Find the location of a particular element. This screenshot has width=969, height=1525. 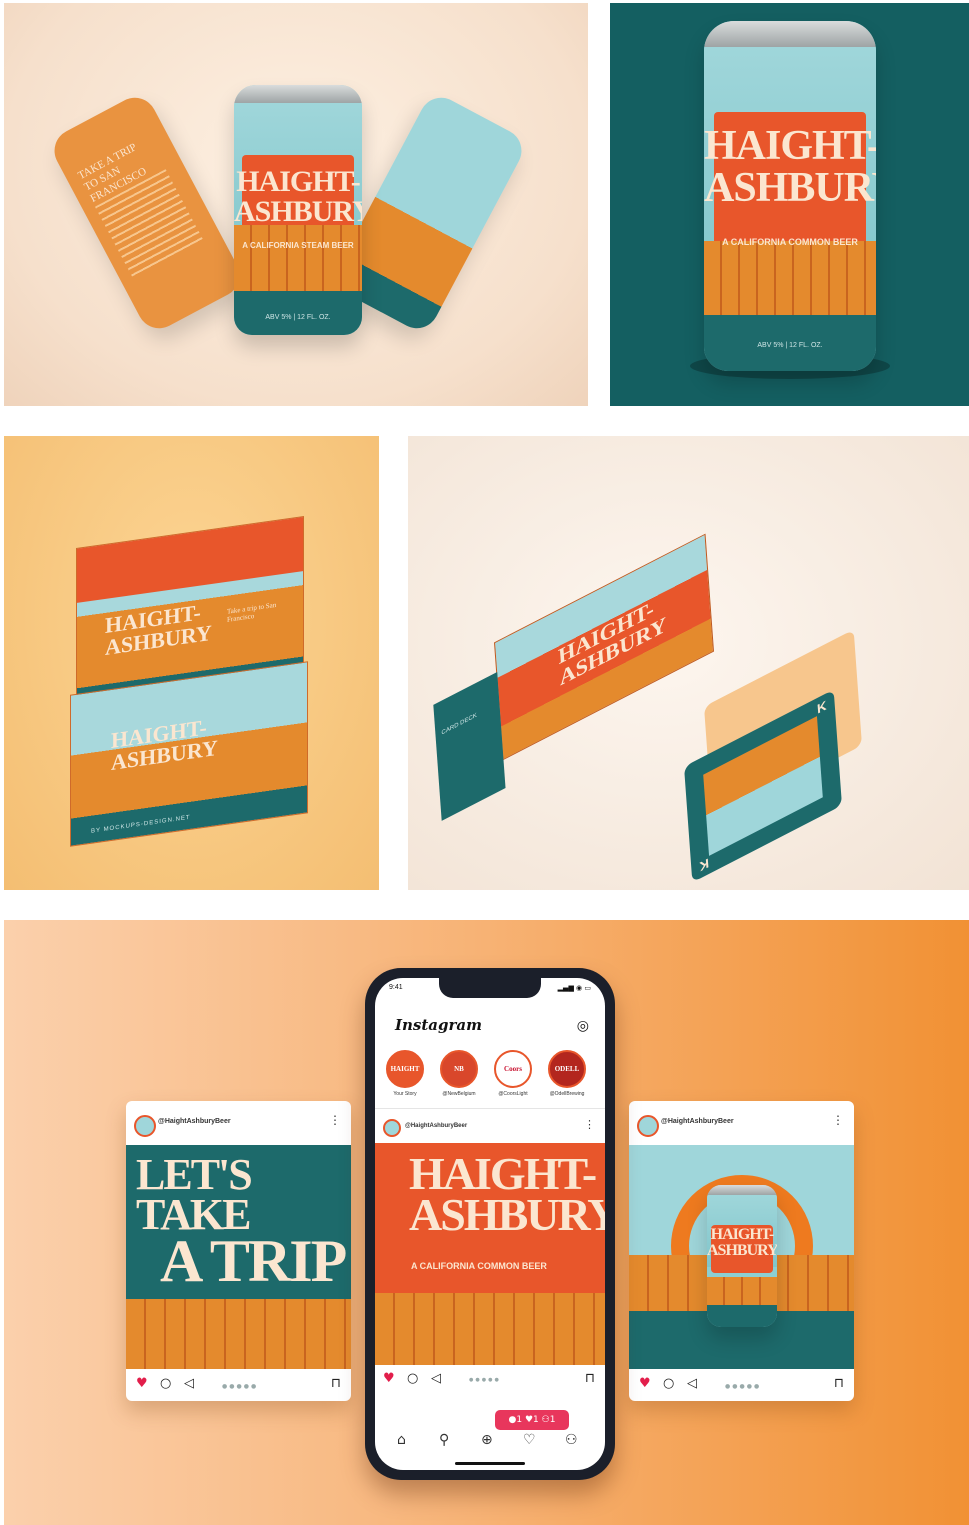

profile-icon: ⚇ is located at coordinates (571, 1440).